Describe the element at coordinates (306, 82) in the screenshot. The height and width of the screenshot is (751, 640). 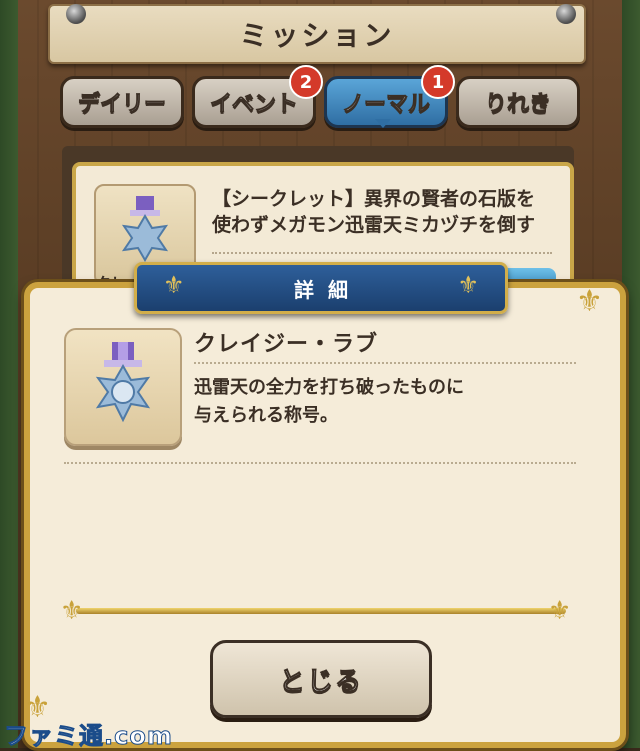
I see `notification-badge: 2` at that location.